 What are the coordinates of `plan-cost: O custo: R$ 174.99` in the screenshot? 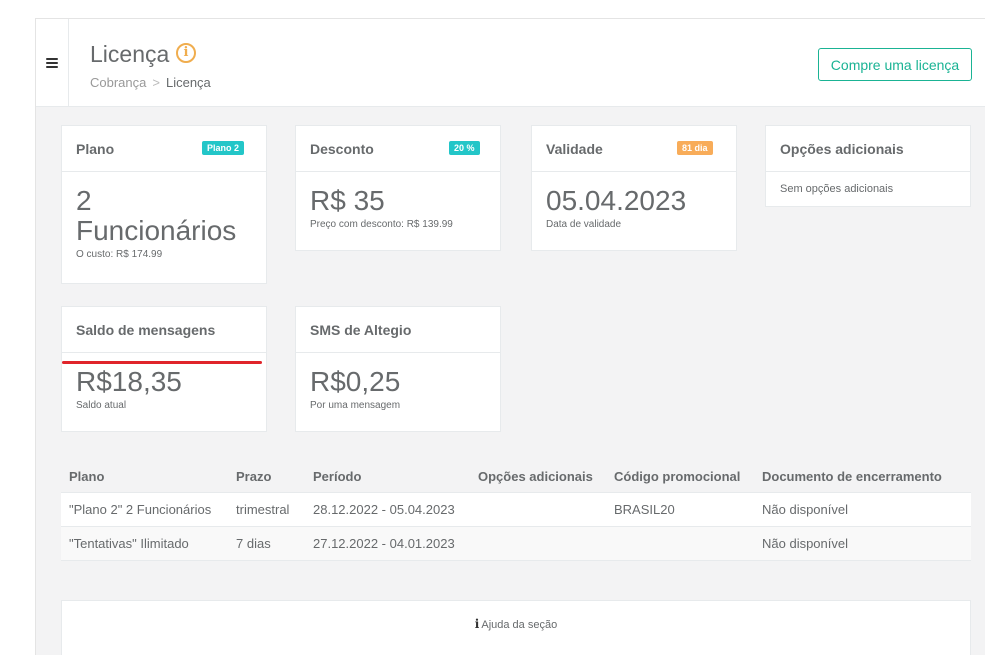 It's located at (119, 254).